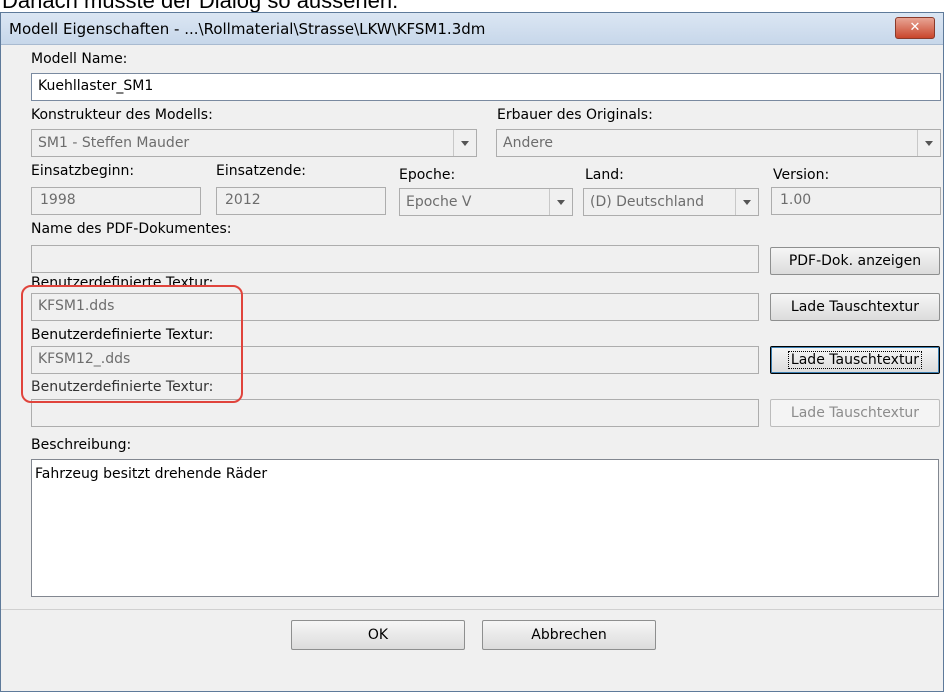 This screenshot has width=946, height=692. I want to click on highlight-annotation, so click(132, 344).